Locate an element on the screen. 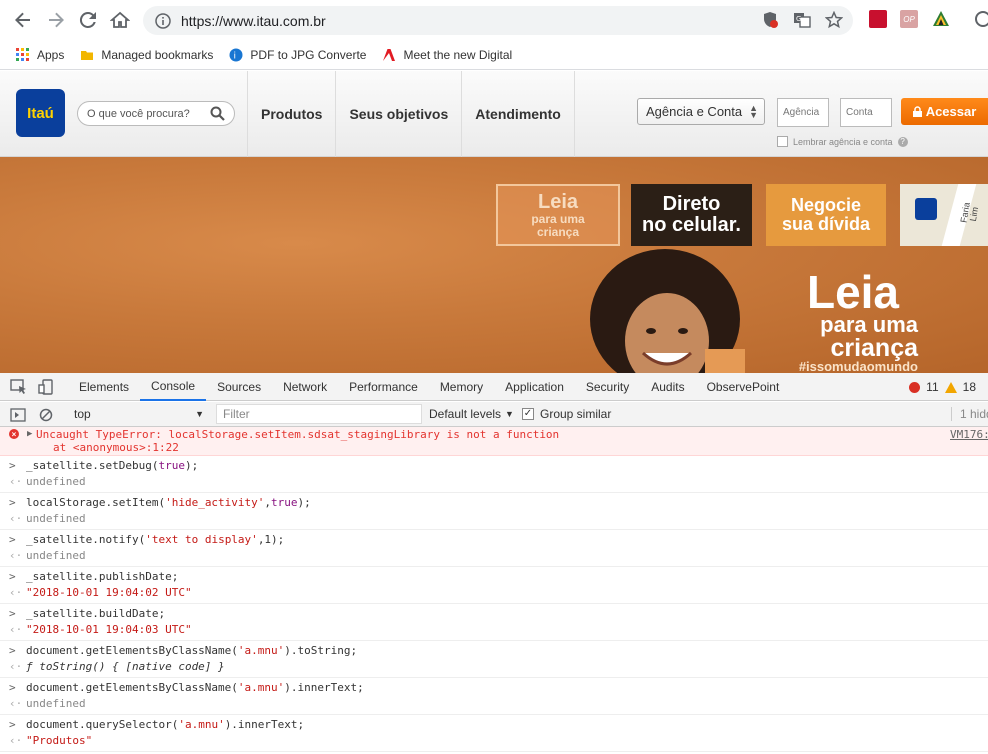 Image resolution: width=988 pixels, height=754 pixels. group-similar-toggle: ✓ Group similar is located at coordinates (566, 414).